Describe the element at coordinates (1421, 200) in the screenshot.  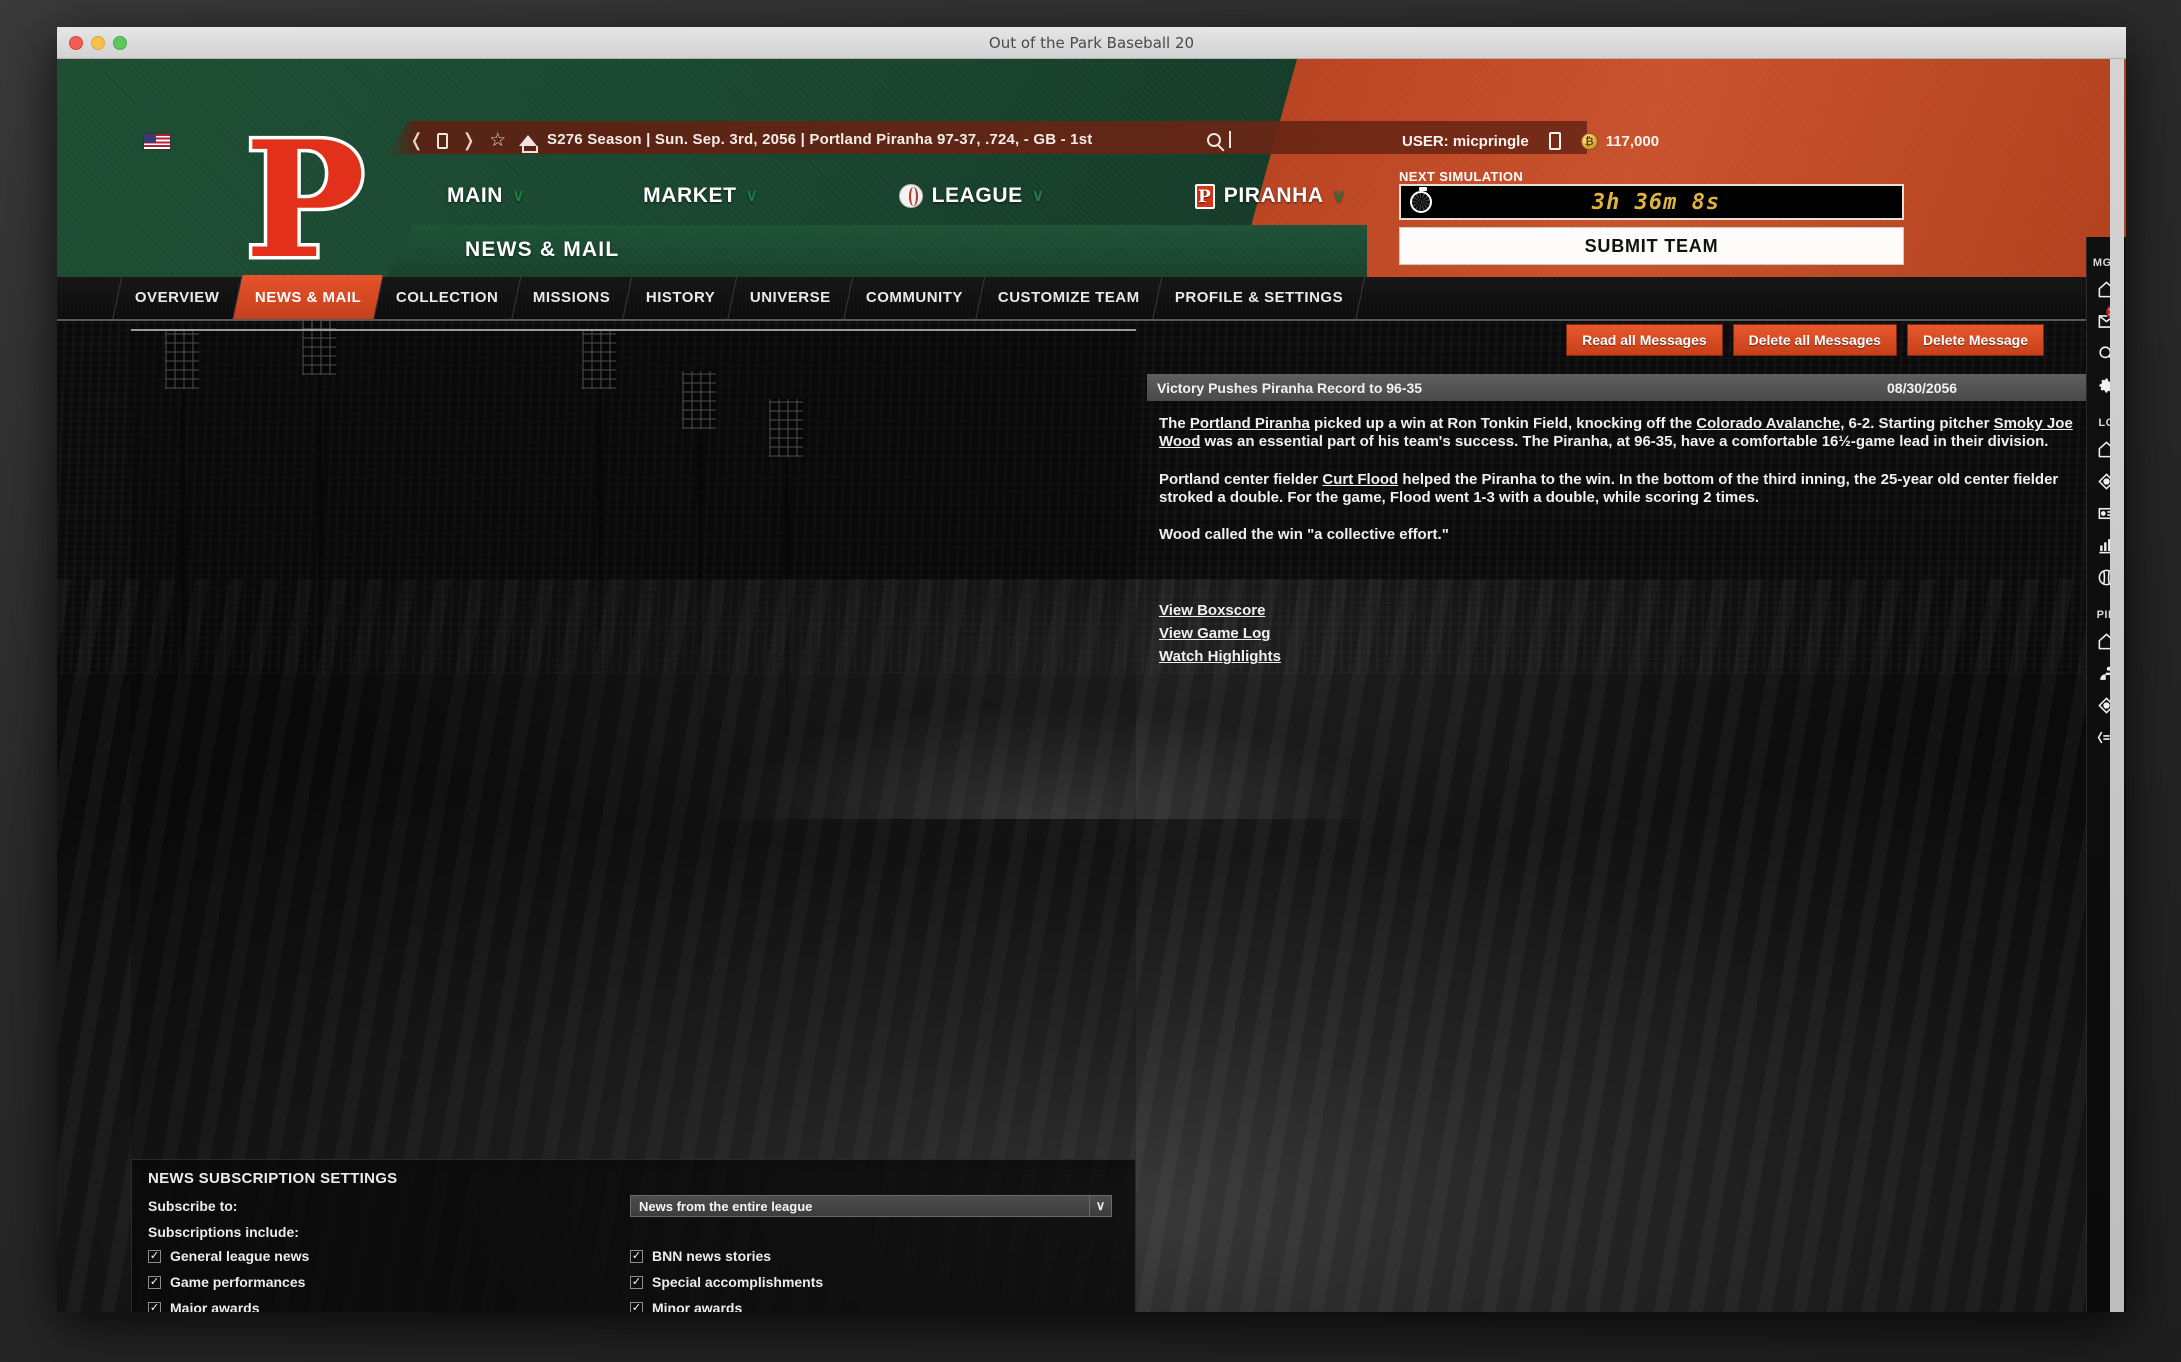
I see `stopwatch-icon` at that location.